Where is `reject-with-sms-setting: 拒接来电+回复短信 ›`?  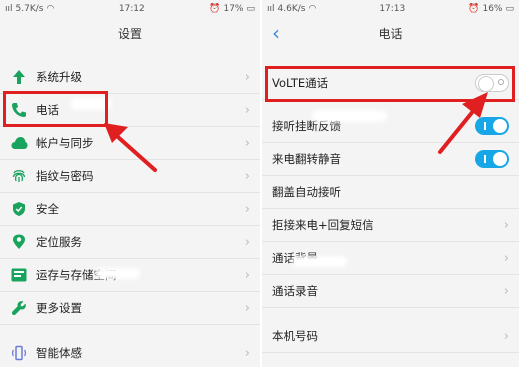
reject-with-sms-setting: 拒接来电+回复短信 › is located at coordinates (390, 225).